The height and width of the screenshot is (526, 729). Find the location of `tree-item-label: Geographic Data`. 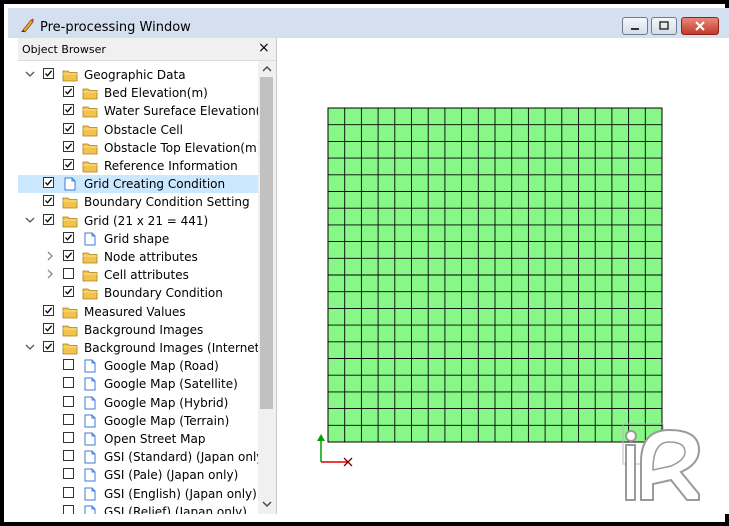

tree-item-label: Geographic Data is located at coordinates (135, 75).